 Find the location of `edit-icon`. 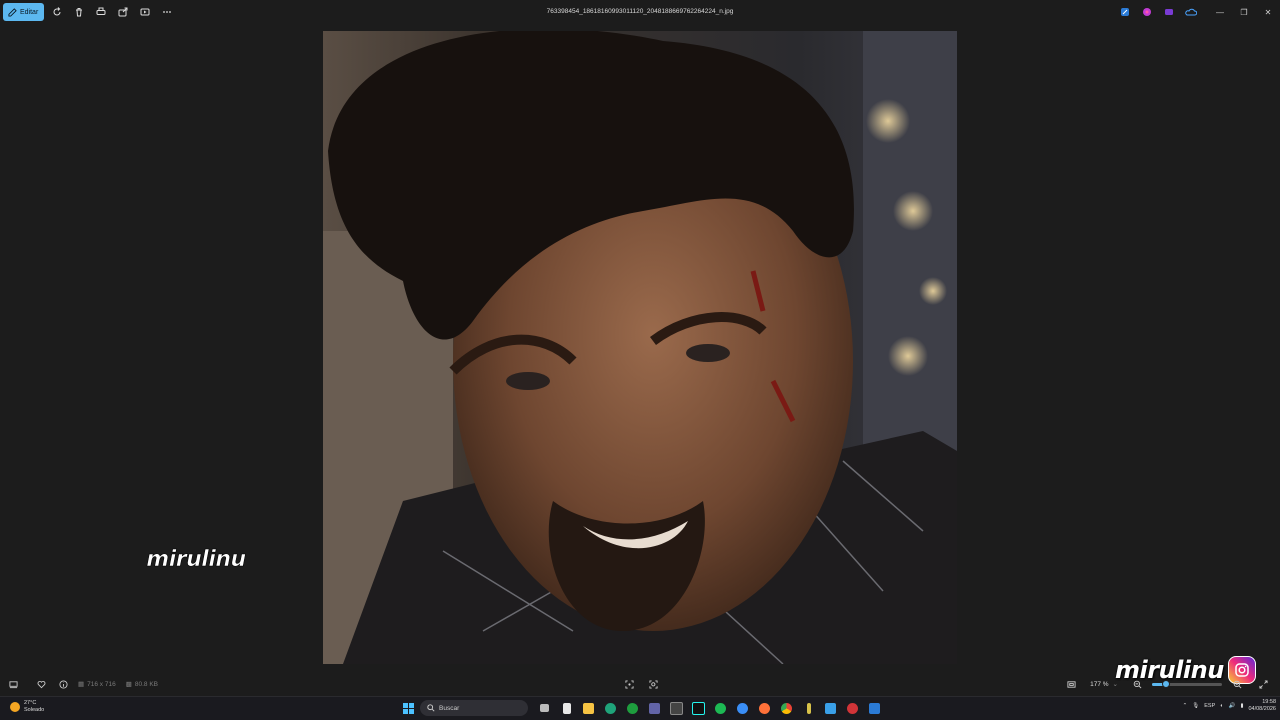

edit-icon is located at coordinates (12, 12).